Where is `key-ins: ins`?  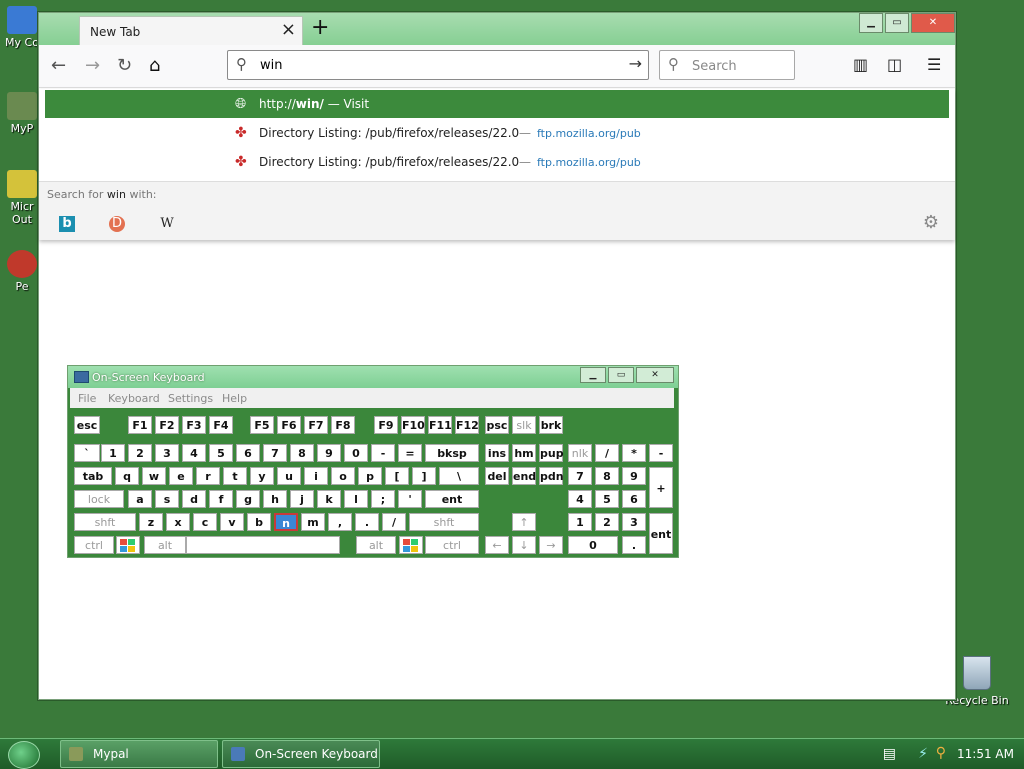
key-ins: ins is located at coordinates (497, 453).